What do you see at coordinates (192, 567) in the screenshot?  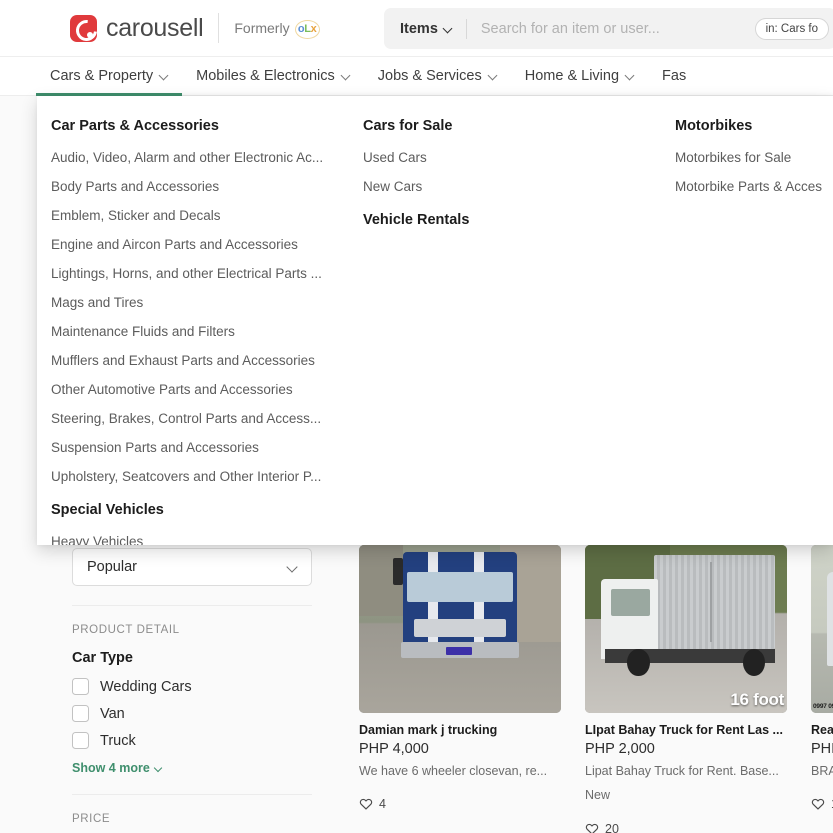 I see `sort-dropdown: Popular` at bounding box center [192, 567].